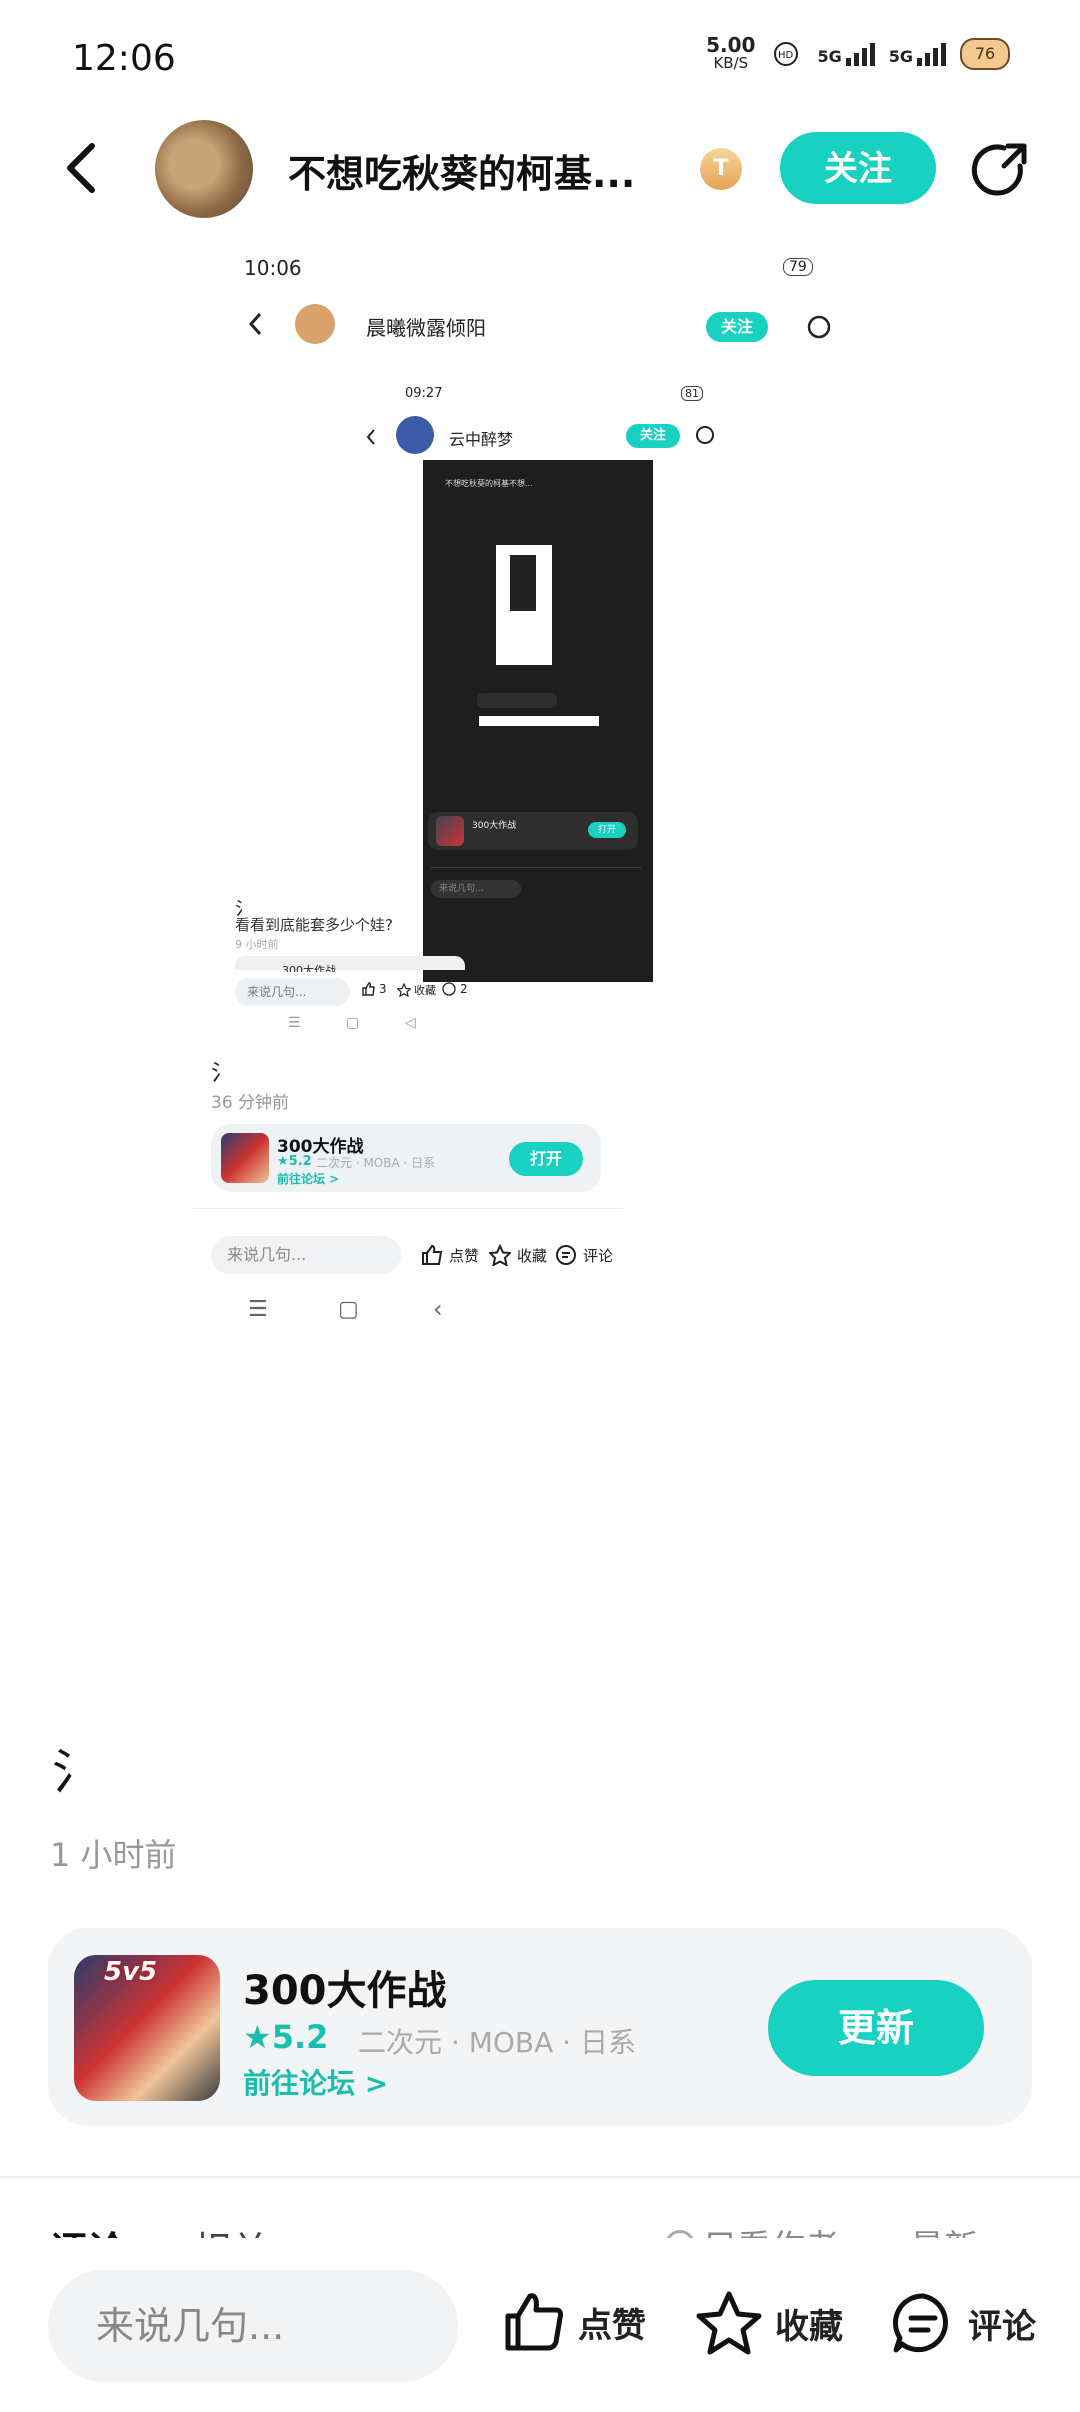 Image resolution: width=1080 pixels, height=2412 pixels. I want to click on game-title: 300大作战, so click(345, 1987).